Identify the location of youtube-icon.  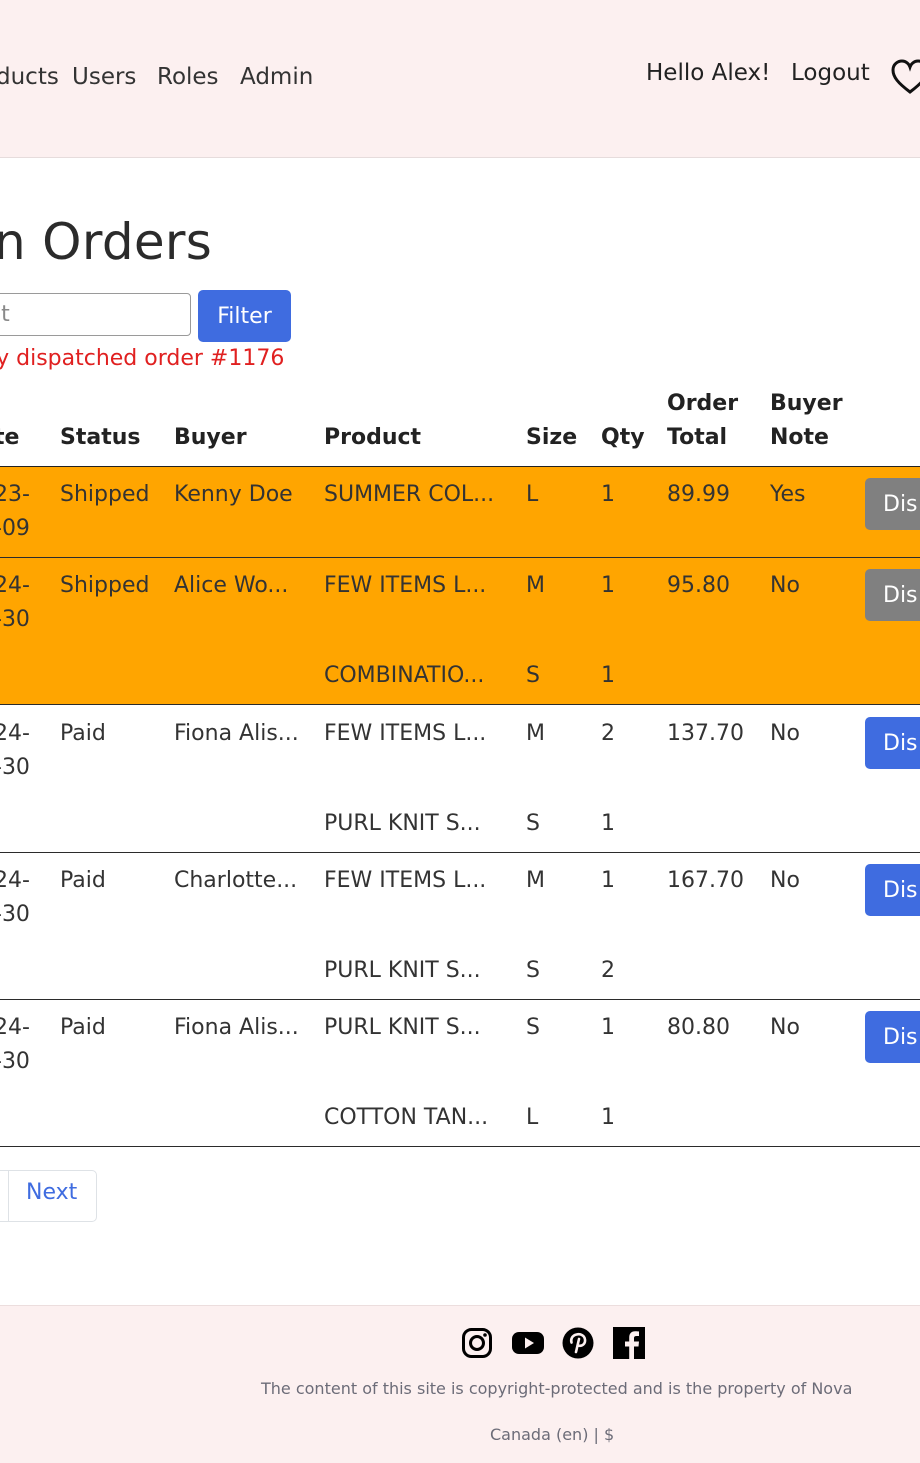
(528, 1343).